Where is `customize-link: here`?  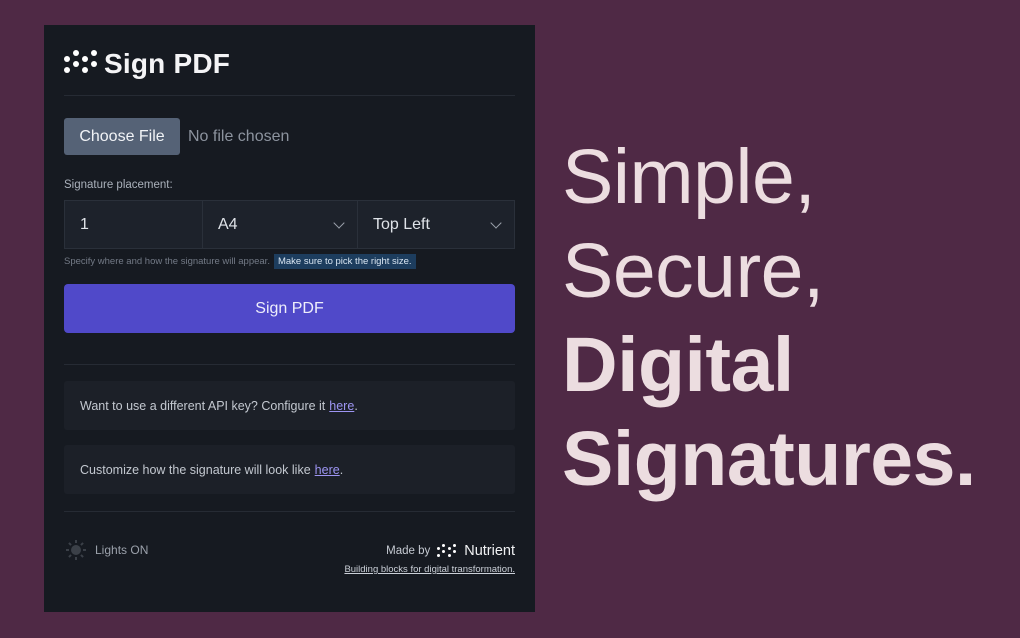
customize-link: here is located at coordinates (327, 470).